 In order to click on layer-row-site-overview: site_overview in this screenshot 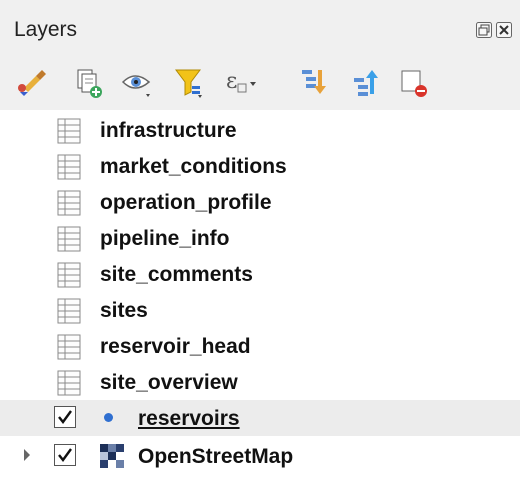, I will do `click(260, 382)`.